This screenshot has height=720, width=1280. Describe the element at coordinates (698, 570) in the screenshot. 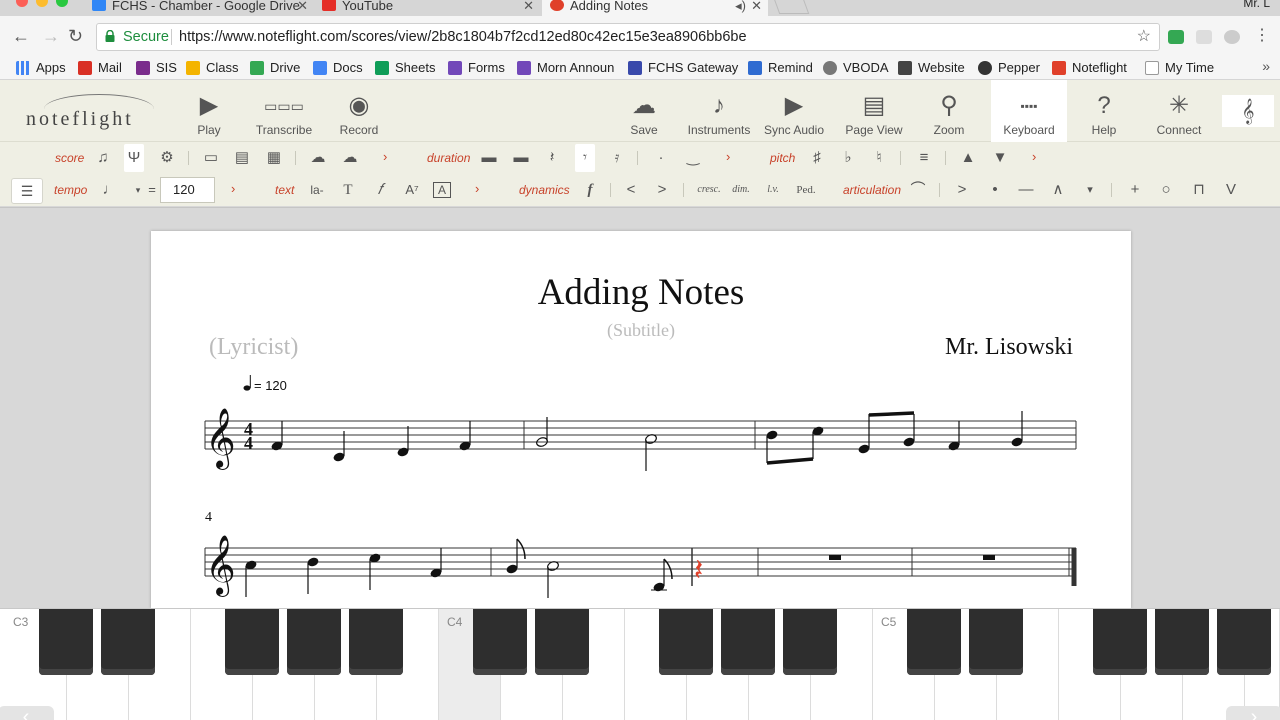

I see `selected-rest-icon: 𝄽` at that location.